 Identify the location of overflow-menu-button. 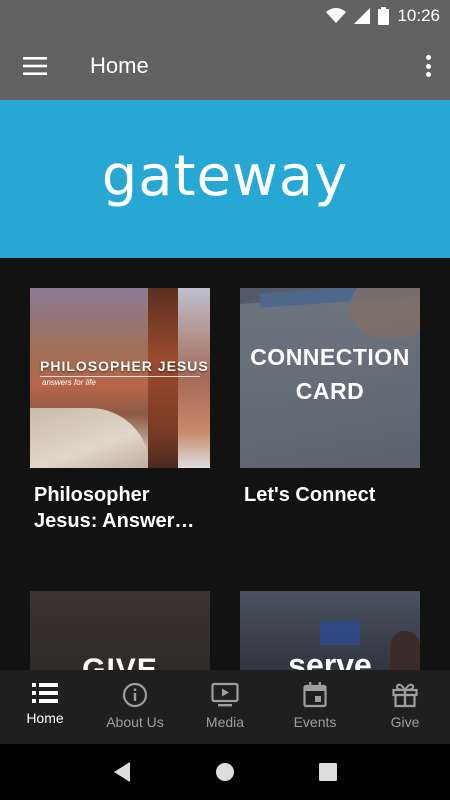
(428, 66).